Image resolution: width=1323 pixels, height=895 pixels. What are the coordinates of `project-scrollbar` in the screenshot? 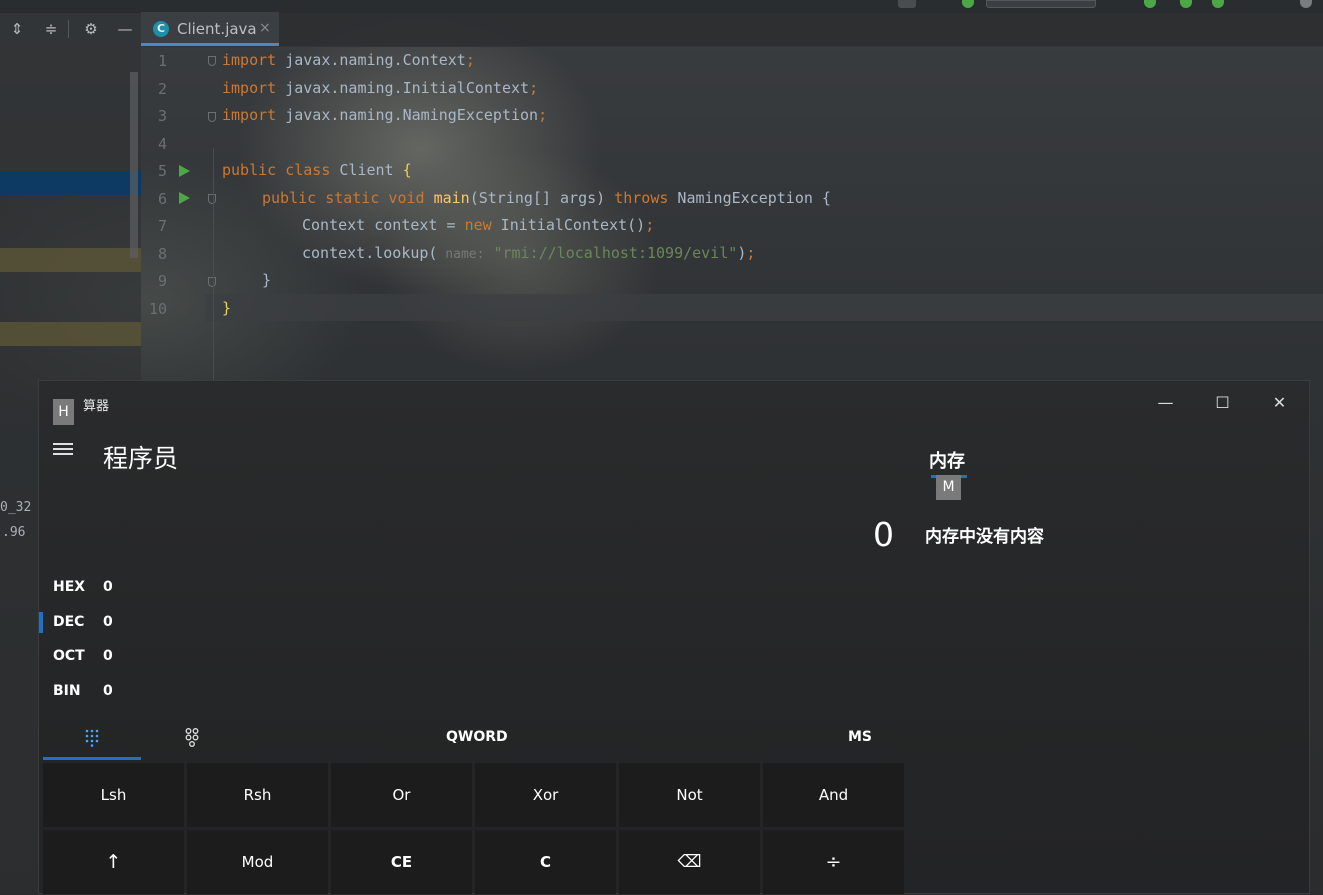 It's located at (134, 165).